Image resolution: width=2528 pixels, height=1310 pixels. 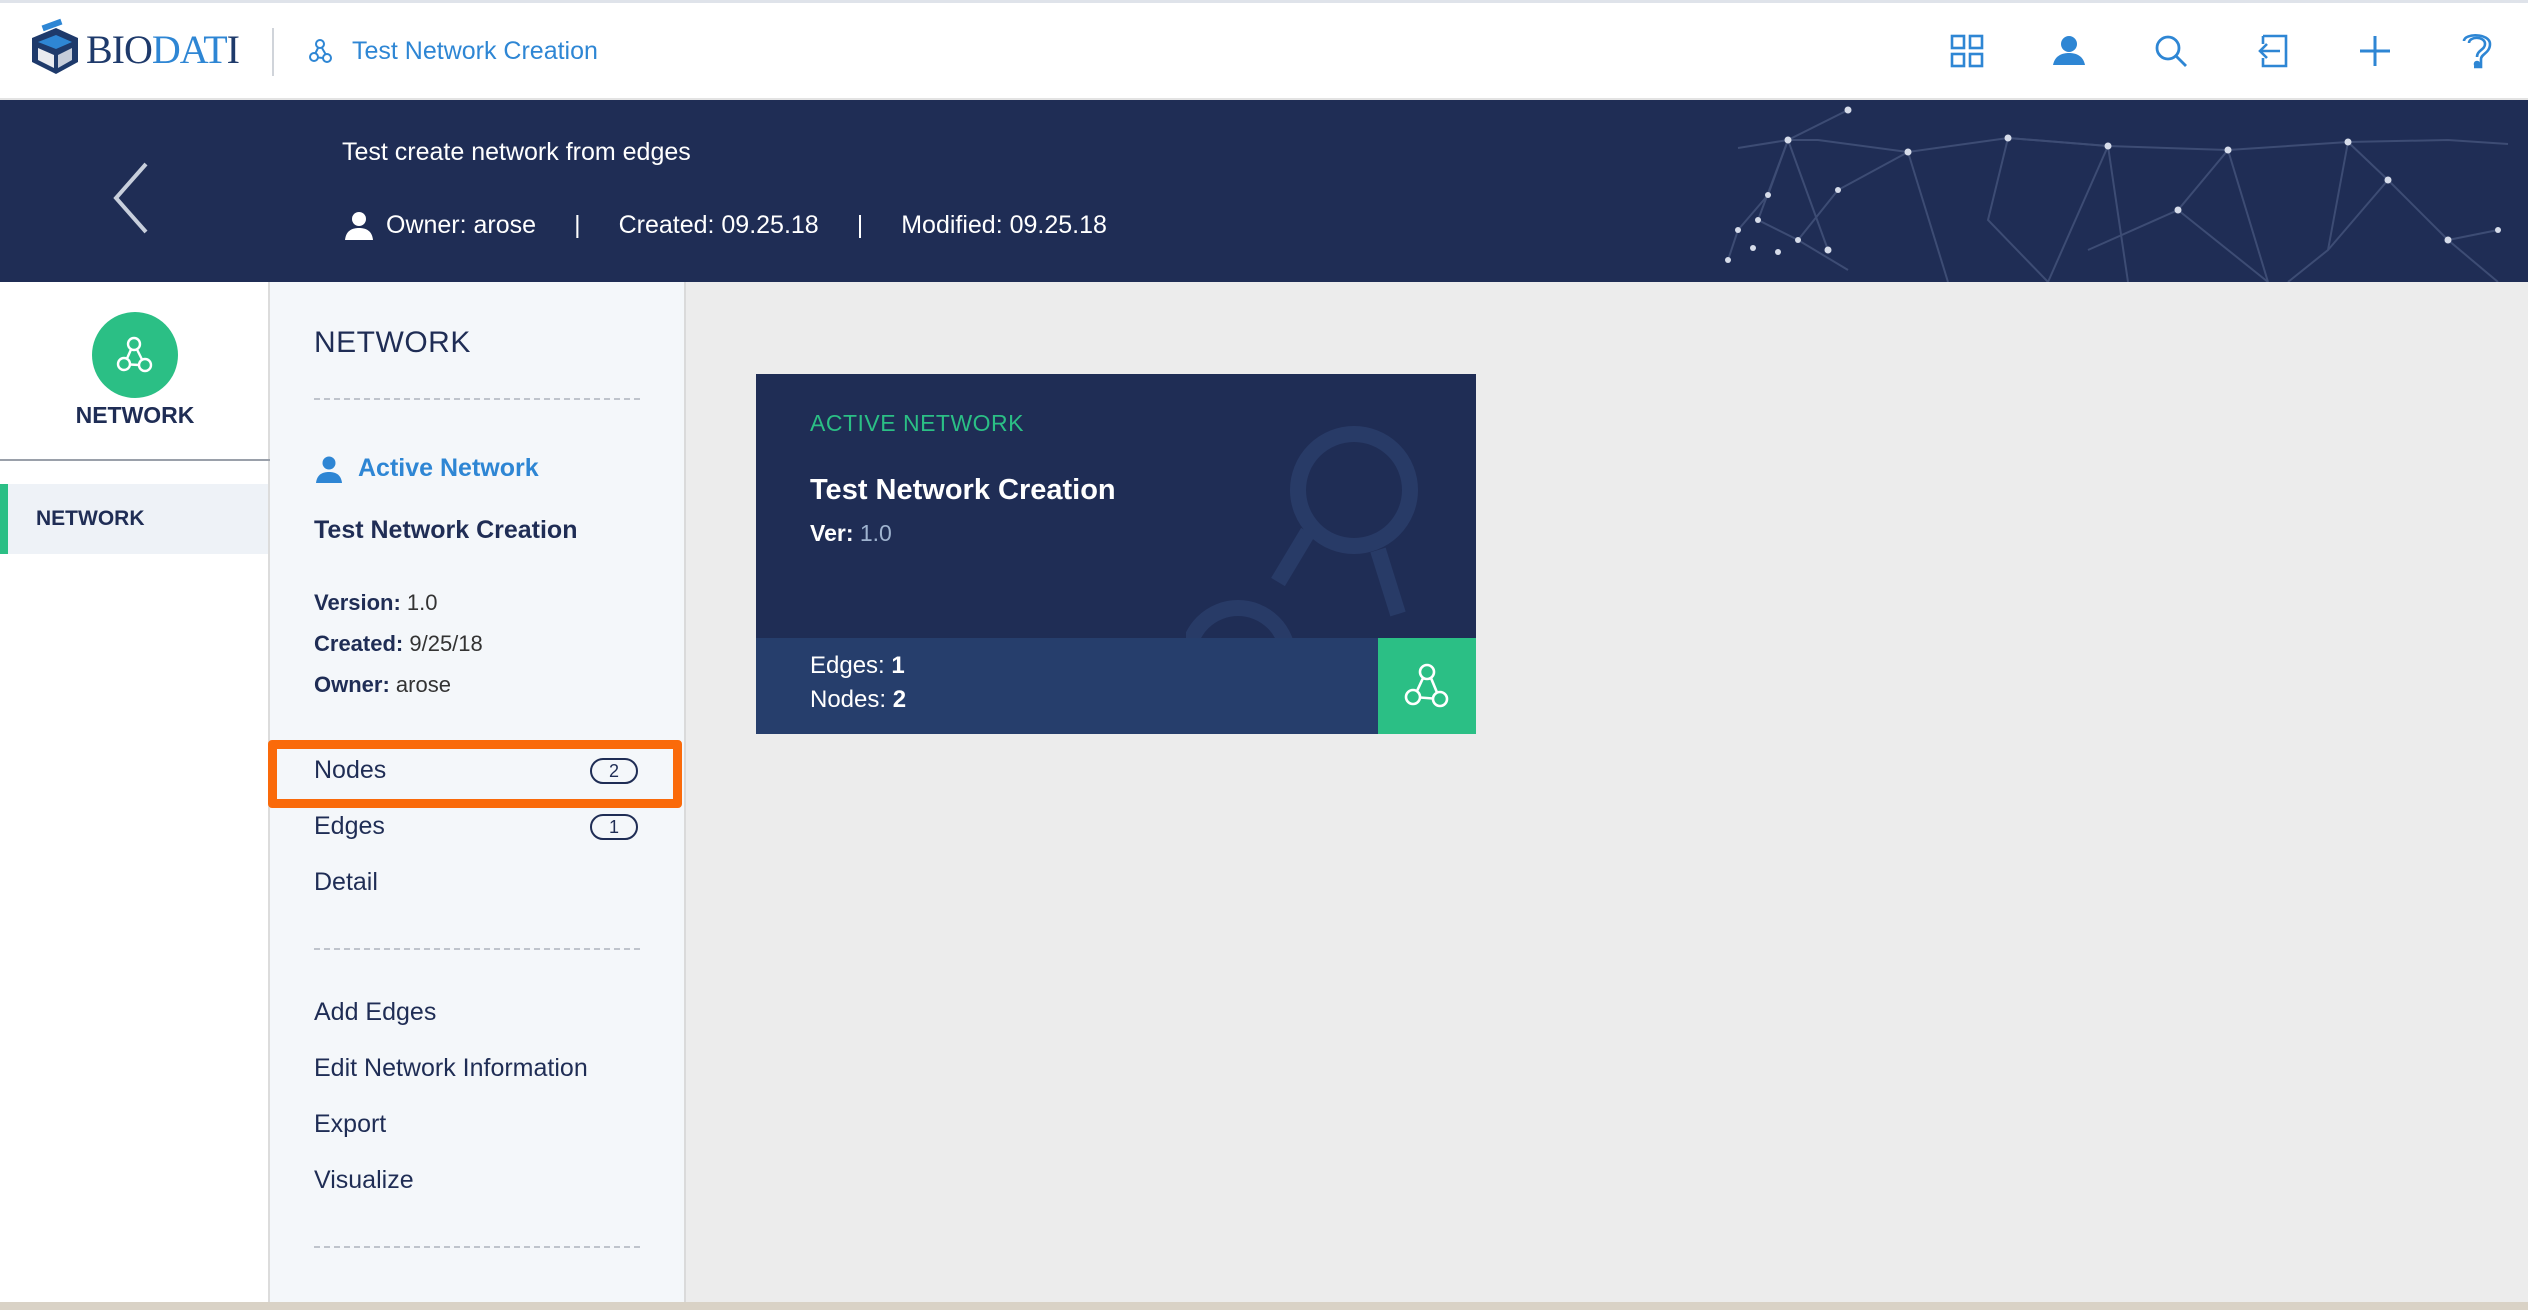 I want to click on owner-text: Owner: arose, so click(x=461, y=224).